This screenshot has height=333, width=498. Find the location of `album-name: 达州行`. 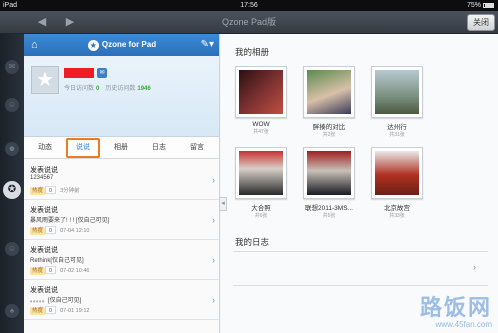

album-name: 达州行 is located at coordinates (397, 127).